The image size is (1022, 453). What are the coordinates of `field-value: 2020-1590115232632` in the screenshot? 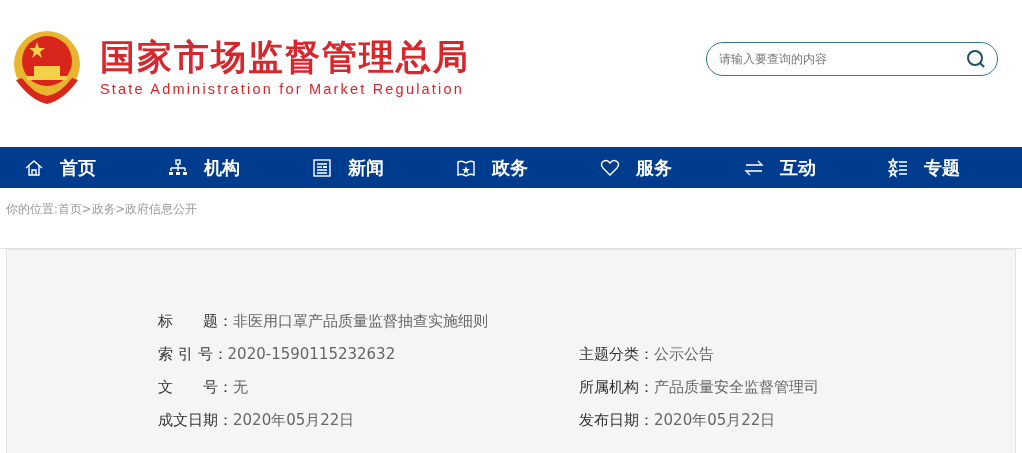 It's located at (311, 354).